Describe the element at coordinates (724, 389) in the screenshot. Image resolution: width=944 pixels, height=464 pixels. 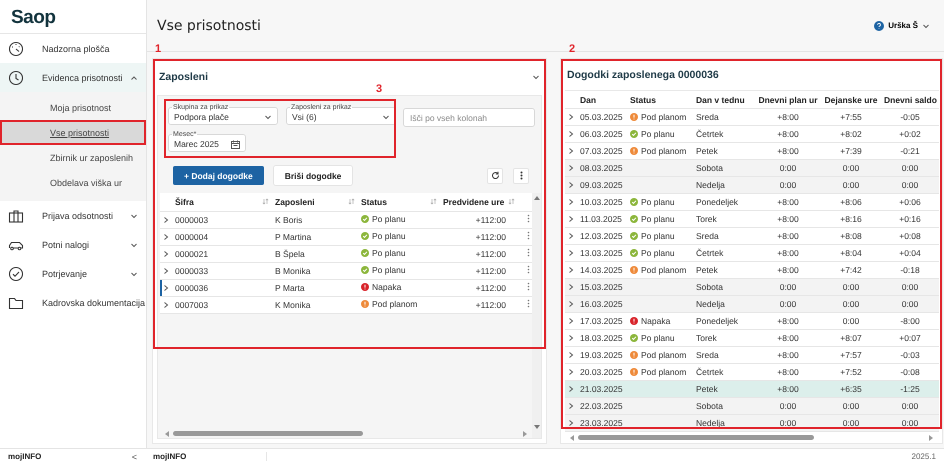
I see `table-cell: Petek` at that location.